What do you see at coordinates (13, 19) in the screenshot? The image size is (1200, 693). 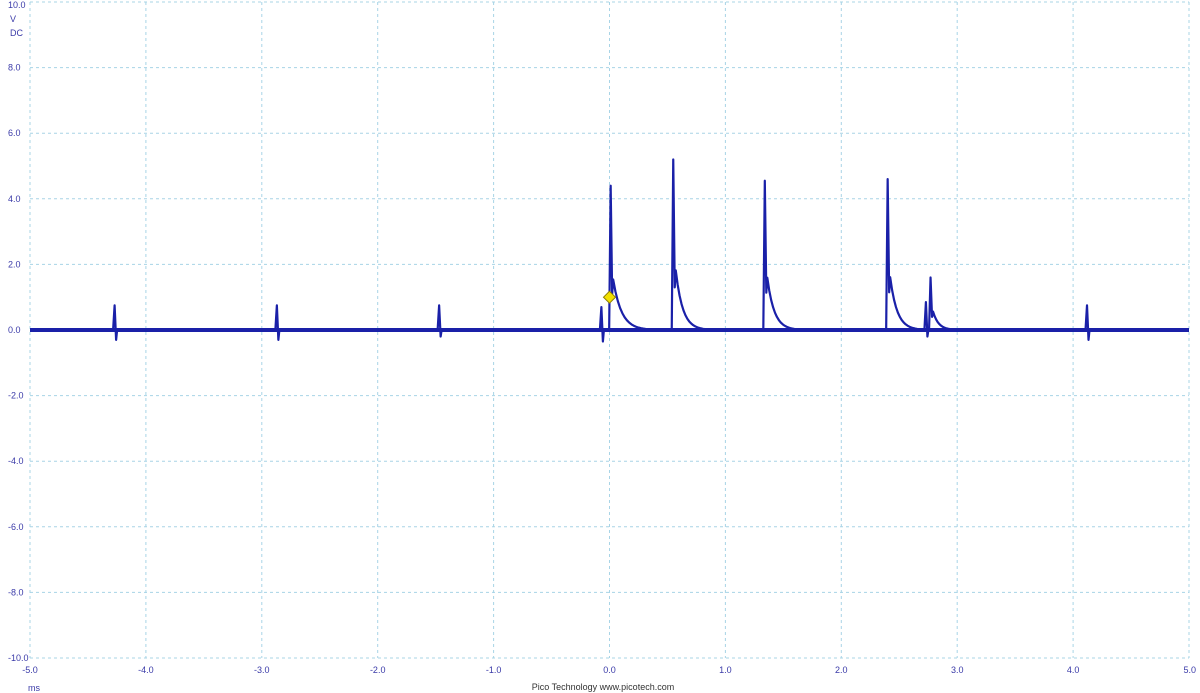 I see `y-unit-label: V` at bounding box center [13, 19].